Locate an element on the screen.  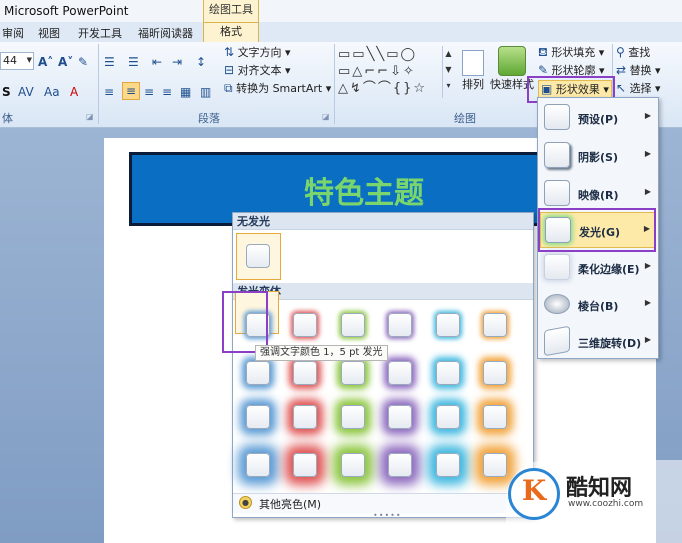
replace-button: ⇄ 替换 ▾ is located at coordinates (638, 71).